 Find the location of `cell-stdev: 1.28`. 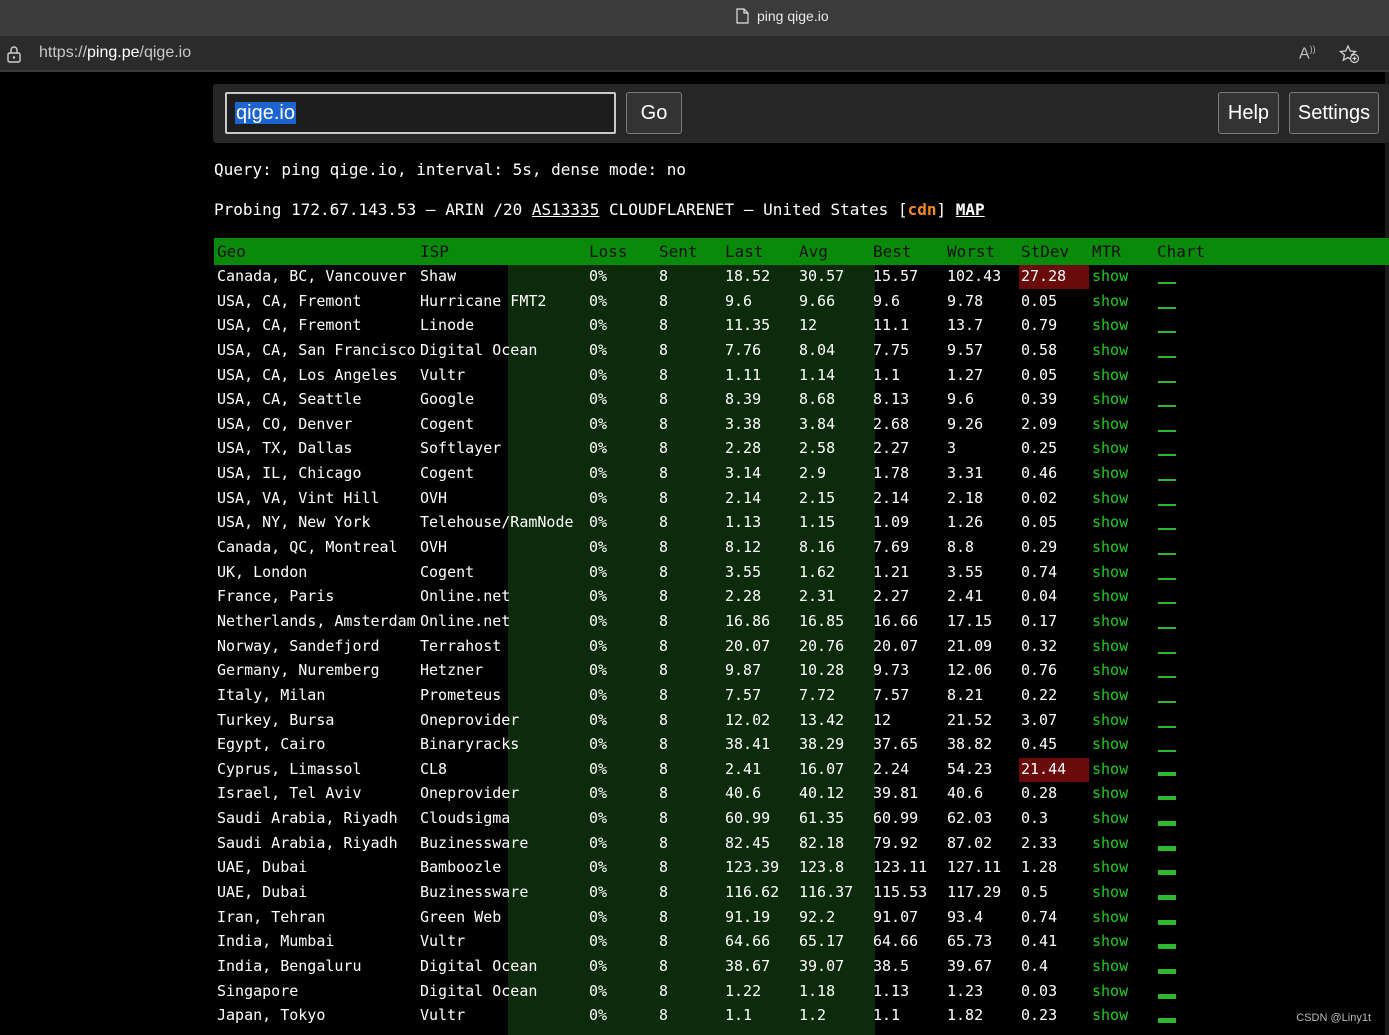

cell-stdev: 1.28 is located at coordinates (1039, 867).